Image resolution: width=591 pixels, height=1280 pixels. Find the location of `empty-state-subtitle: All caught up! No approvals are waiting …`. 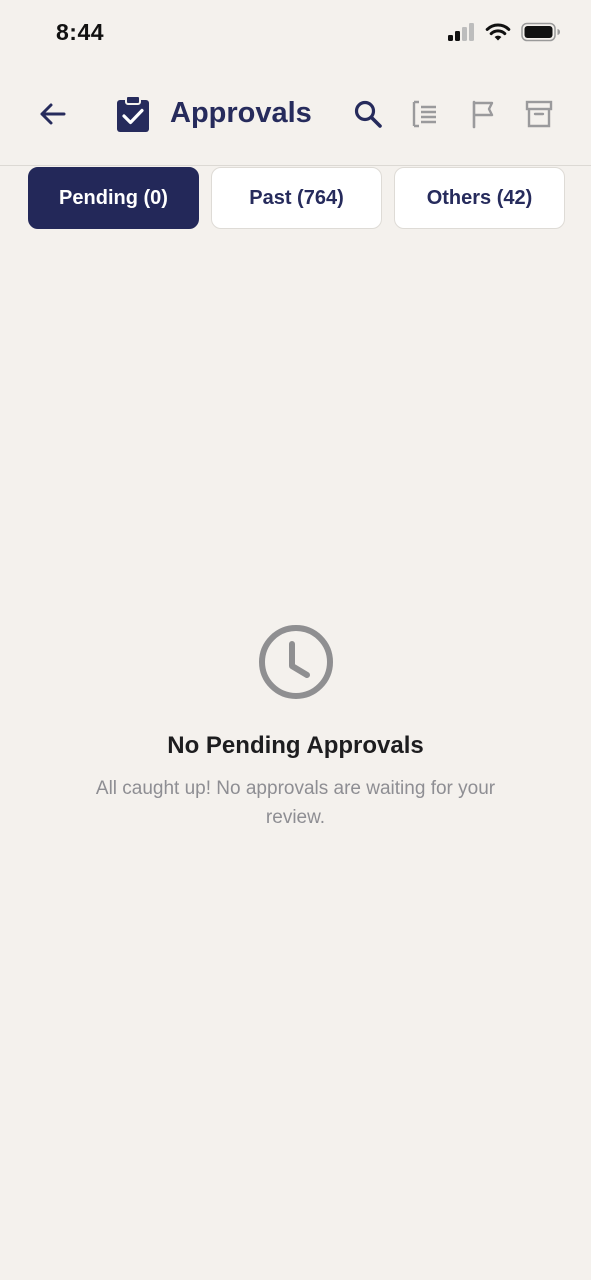

empty-state-subtitle: All caught up! No approvals are waiting … is located at coordinates (295, 803).